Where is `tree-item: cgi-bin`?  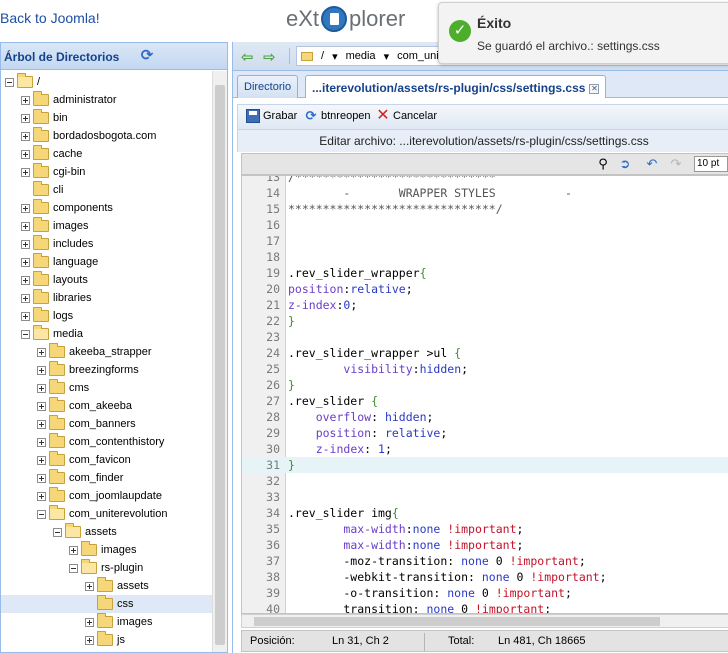 tree-item: cgi-bin is located at coordinates (107, 172).